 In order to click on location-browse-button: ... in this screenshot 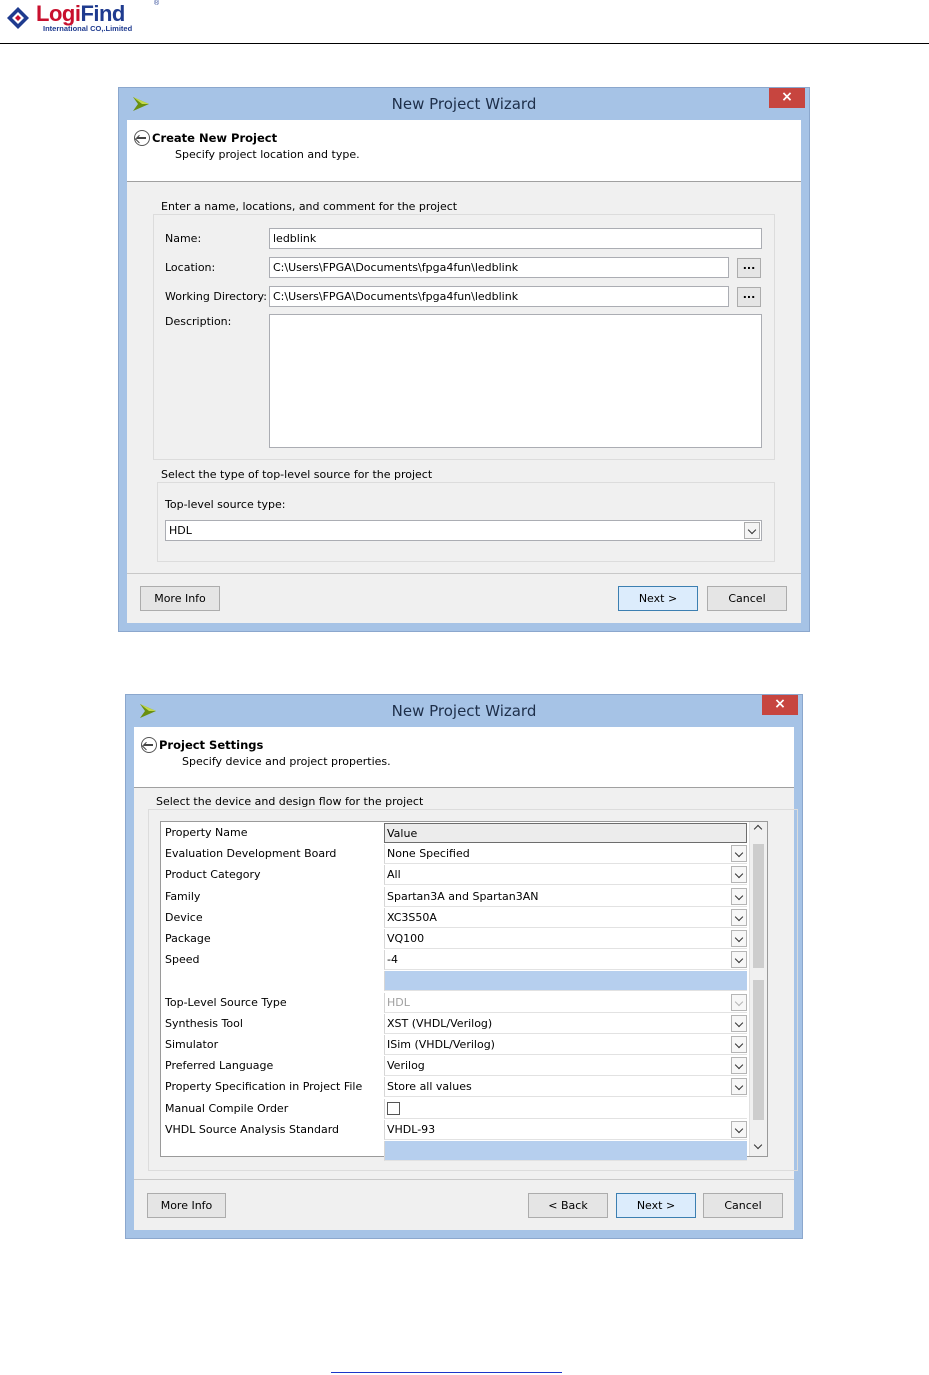, I will do `click(749, 268)`.